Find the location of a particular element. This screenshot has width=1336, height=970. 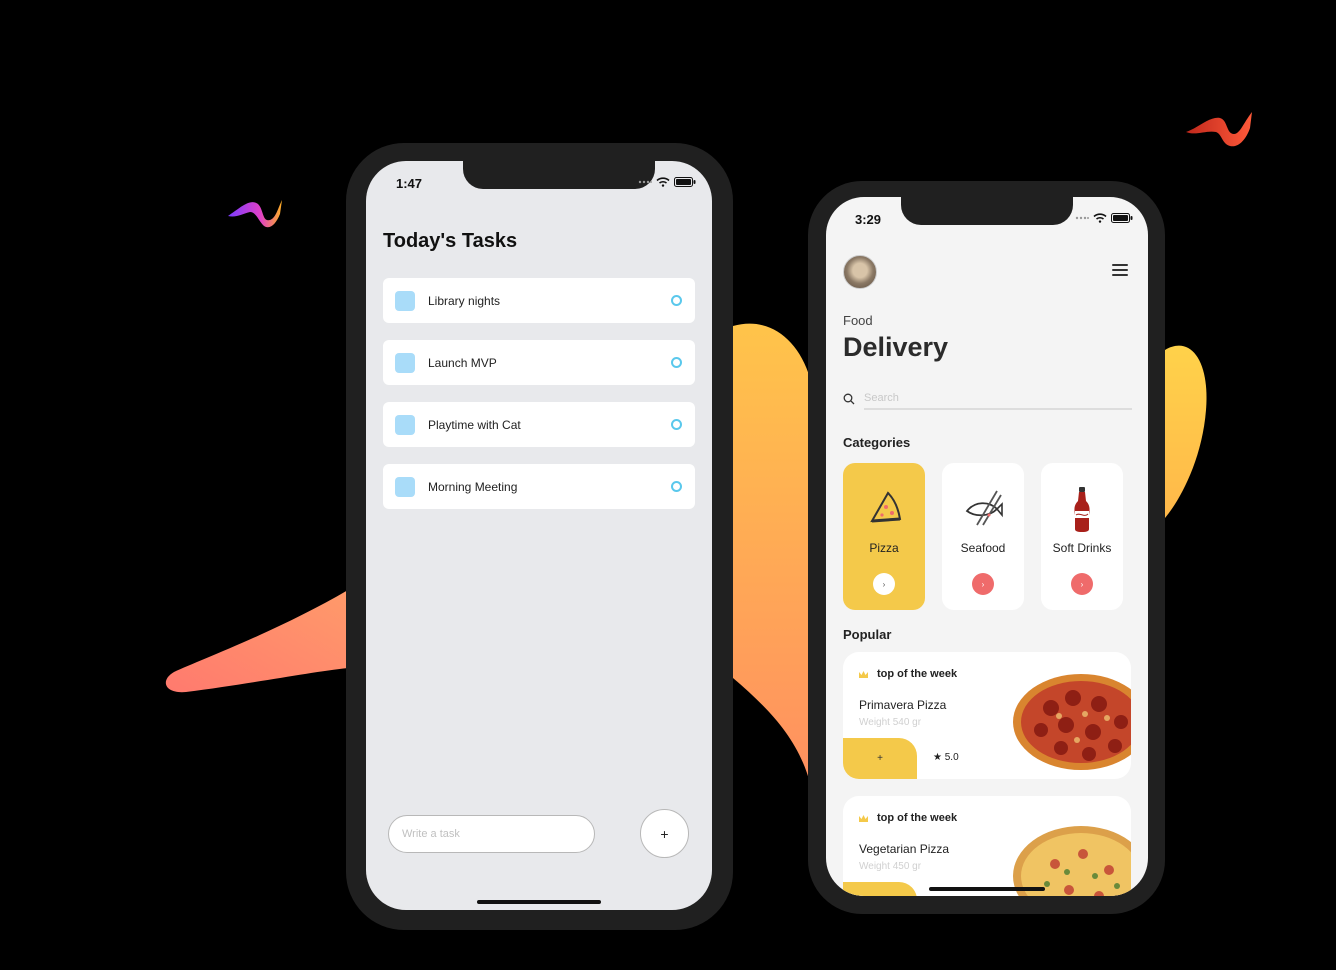

status-time: 1:47 is located at coordinates (409, 183).